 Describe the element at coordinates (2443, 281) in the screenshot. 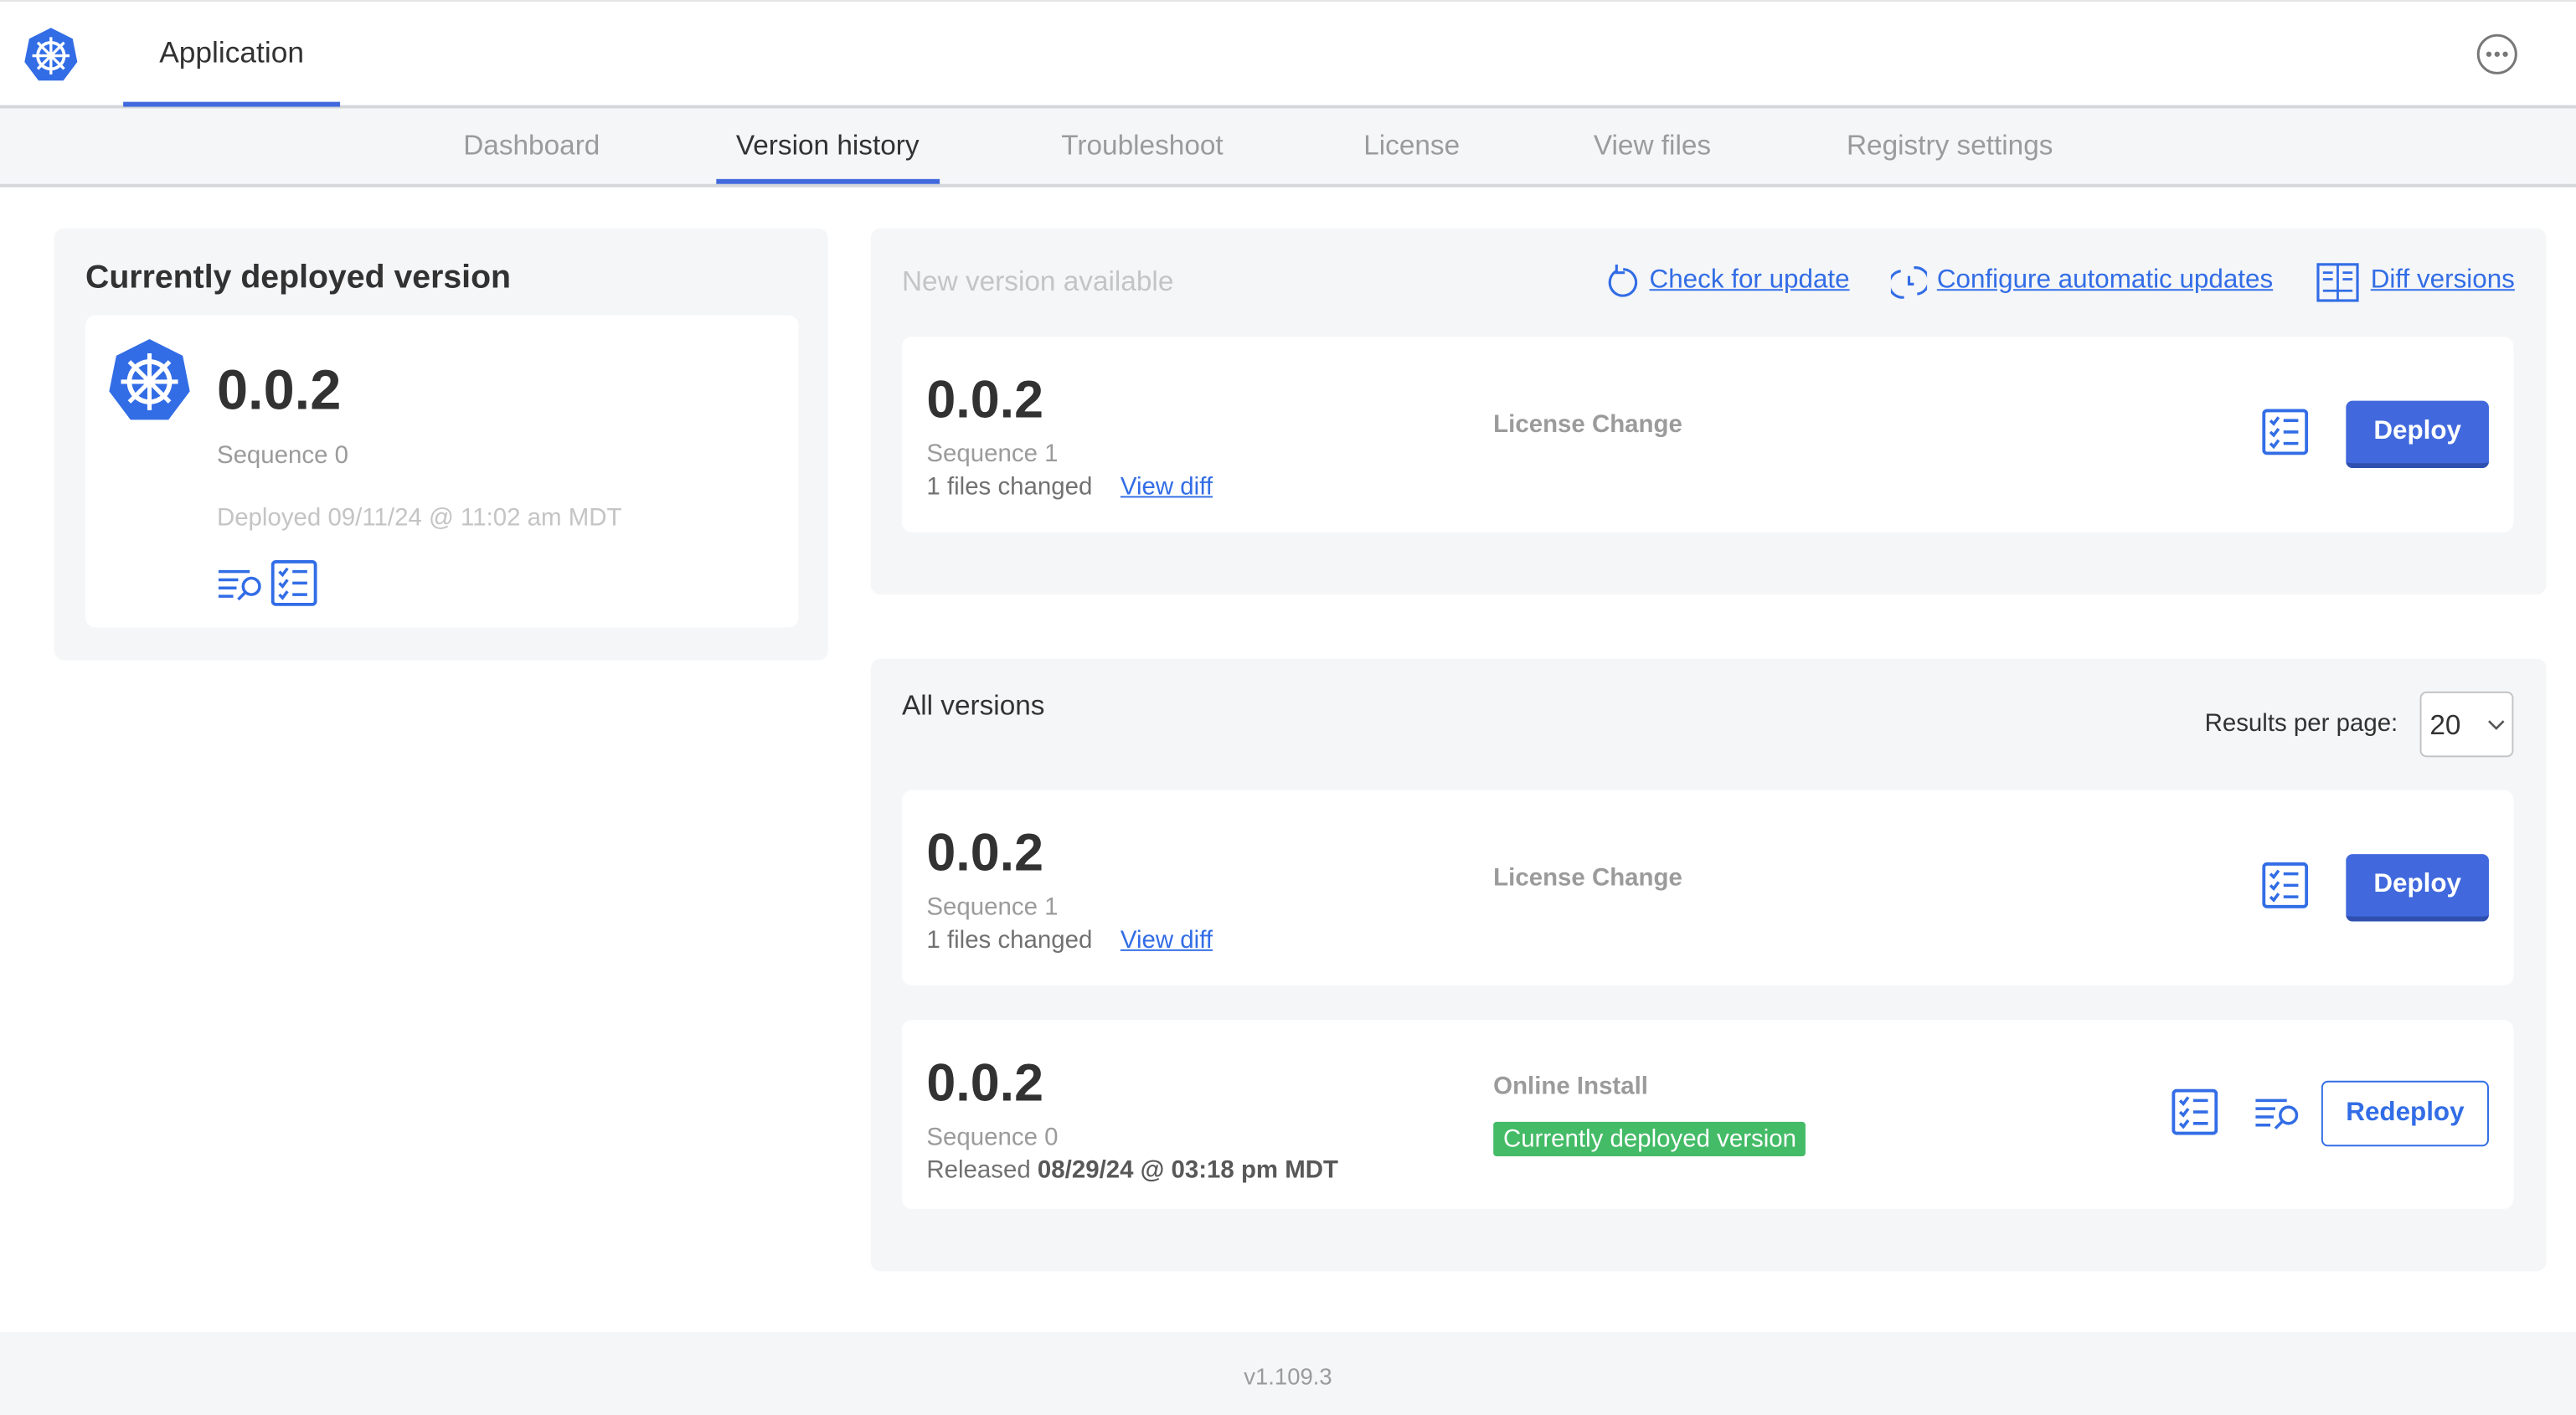

I see `diff-versions-link: Diff versions` at that location.